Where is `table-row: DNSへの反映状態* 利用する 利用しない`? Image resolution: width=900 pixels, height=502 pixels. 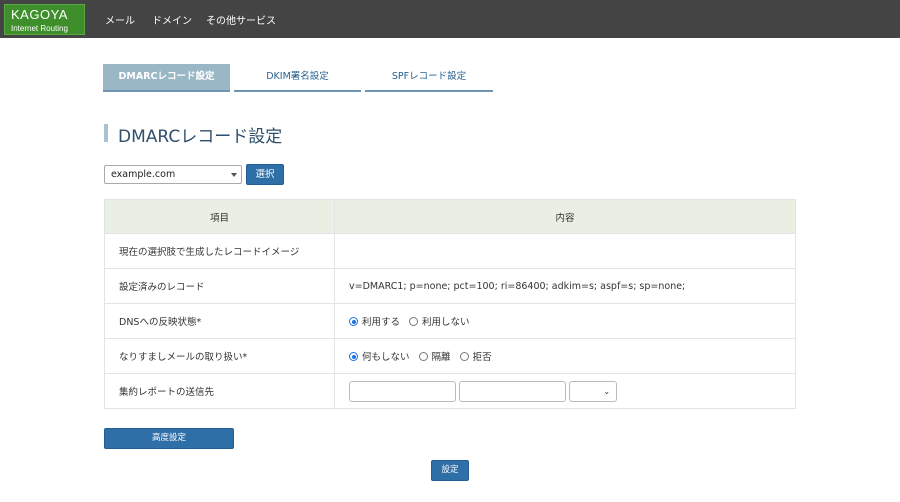
table-row: DNSへの反映状態* 利用する 利用しない is located at coordinates (450, 321).